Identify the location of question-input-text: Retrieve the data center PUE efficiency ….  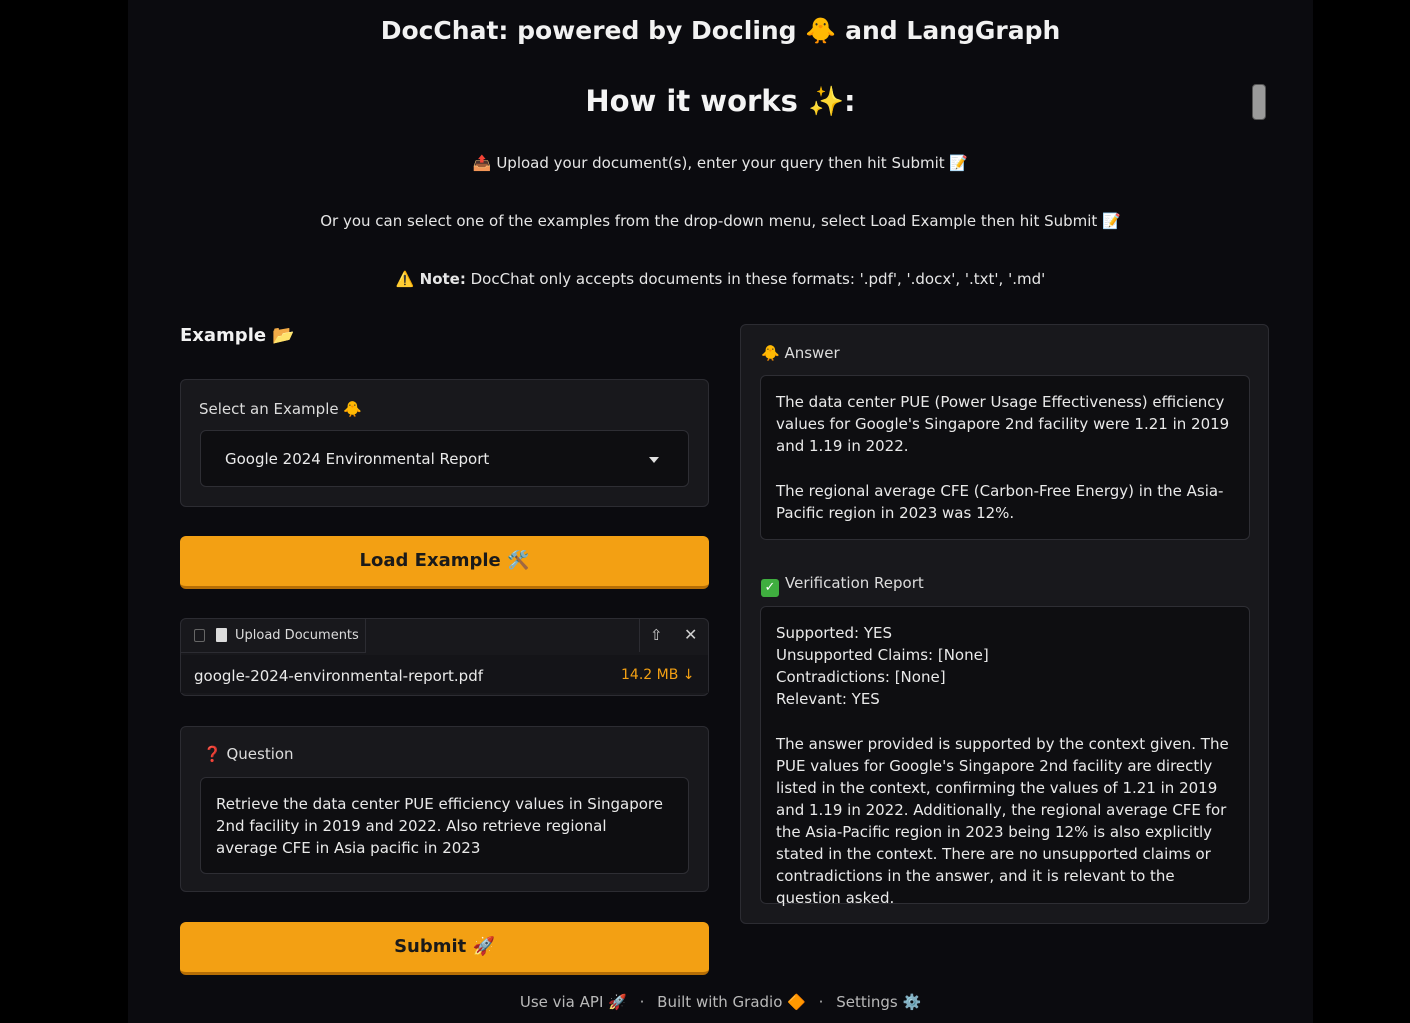
(439, 826).